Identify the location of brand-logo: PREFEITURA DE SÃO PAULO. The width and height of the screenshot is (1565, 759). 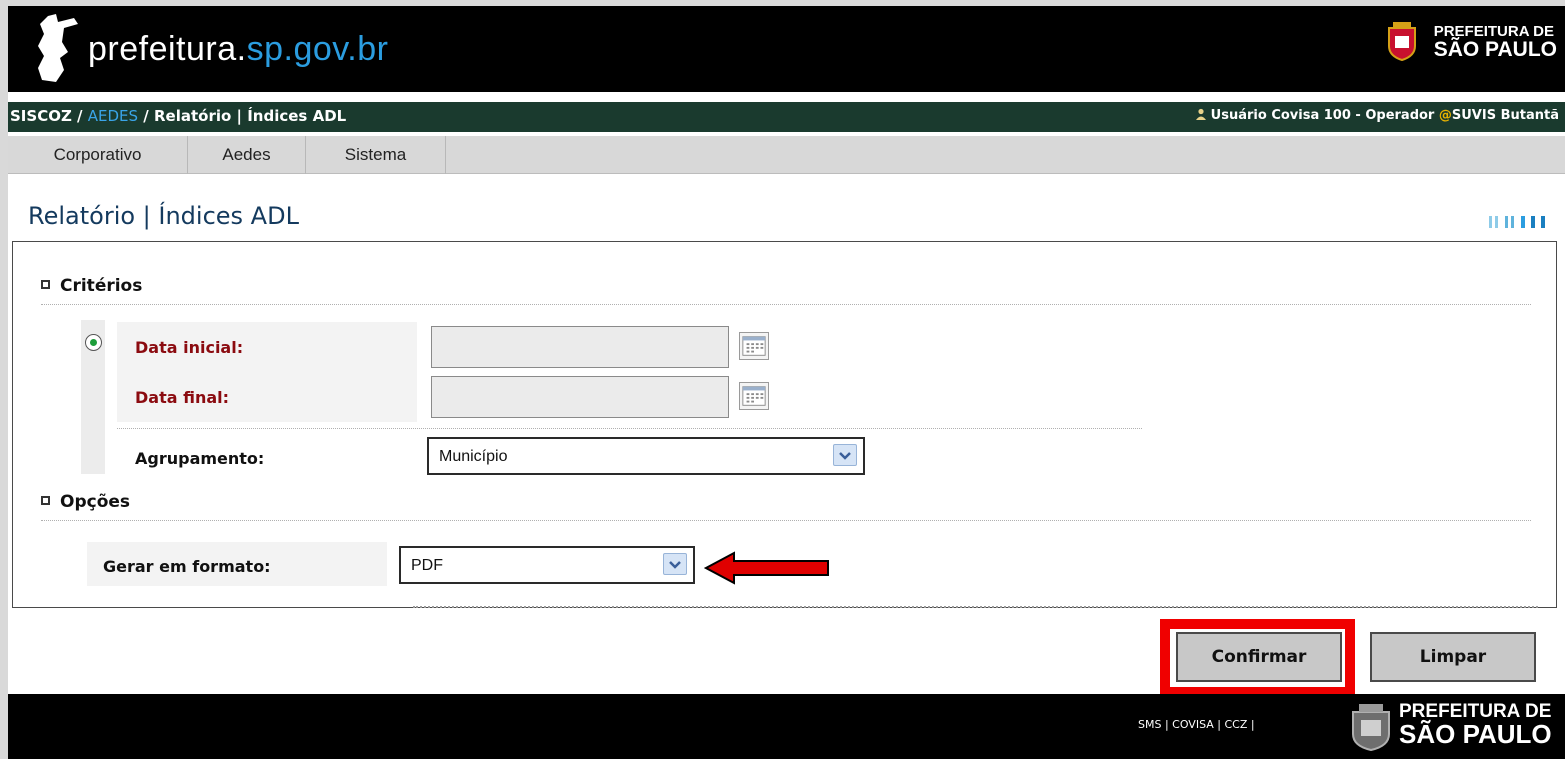
(1467, 46).